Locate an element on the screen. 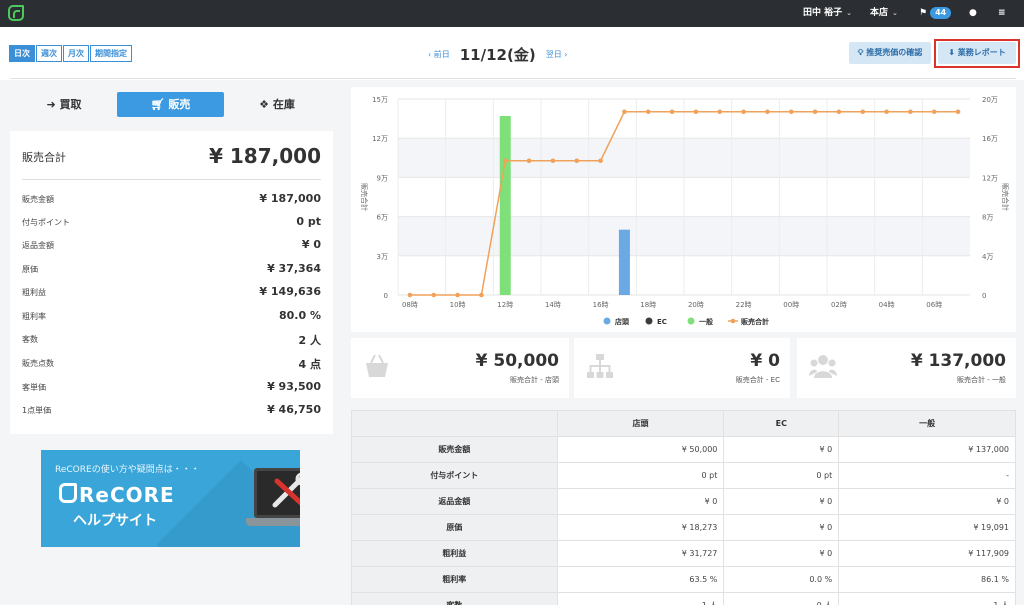 This screenshot has height=605, width=1024. y-right-tick-label: 20万 is located at coordinates (990, 100).